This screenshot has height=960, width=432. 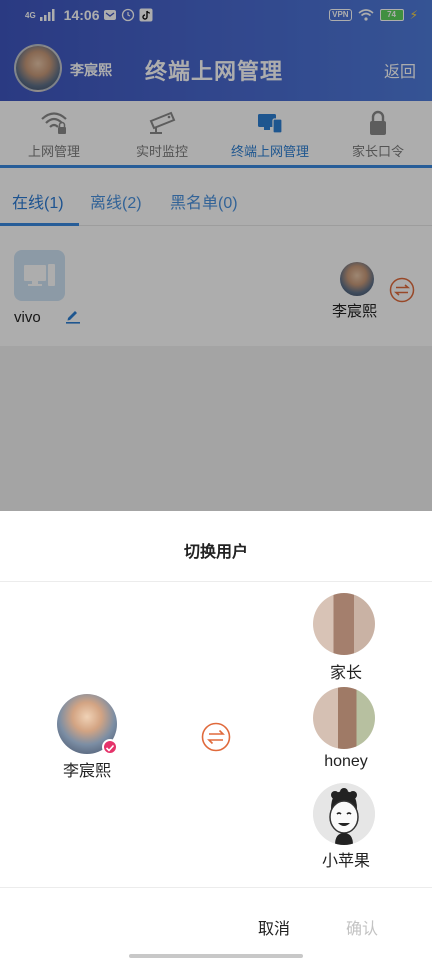 I want to click on switch-icon, so click(x=216, y=737).